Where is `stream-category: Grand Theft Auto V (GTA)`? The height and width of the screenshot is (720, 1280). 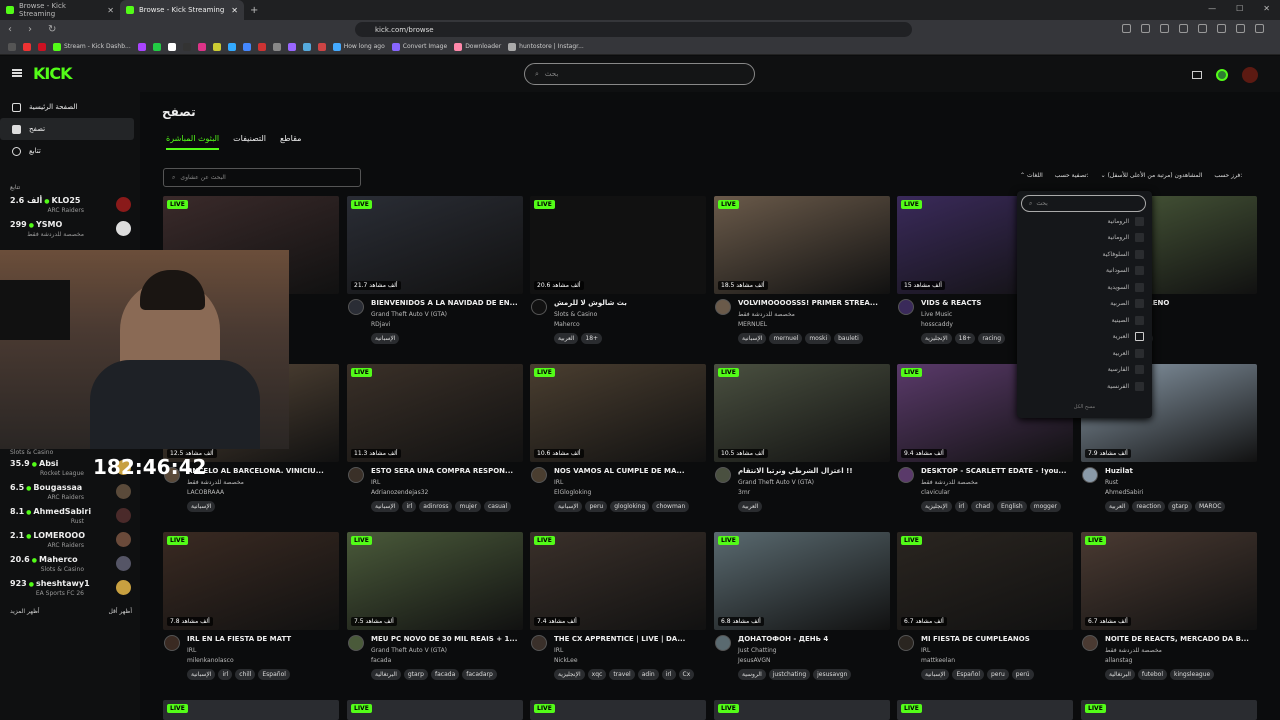
stream-category: Grand Theft Auto V (GTA) is located at coordinates (776, 482).